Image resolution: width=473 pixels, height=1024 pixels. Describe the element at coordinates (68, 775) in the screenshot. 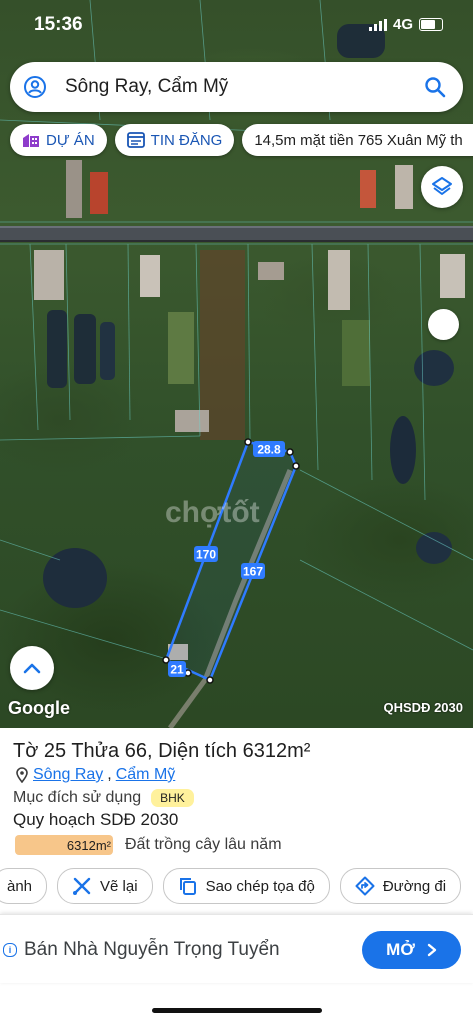

I see `address-commune-link: Sông Ray` at that location.